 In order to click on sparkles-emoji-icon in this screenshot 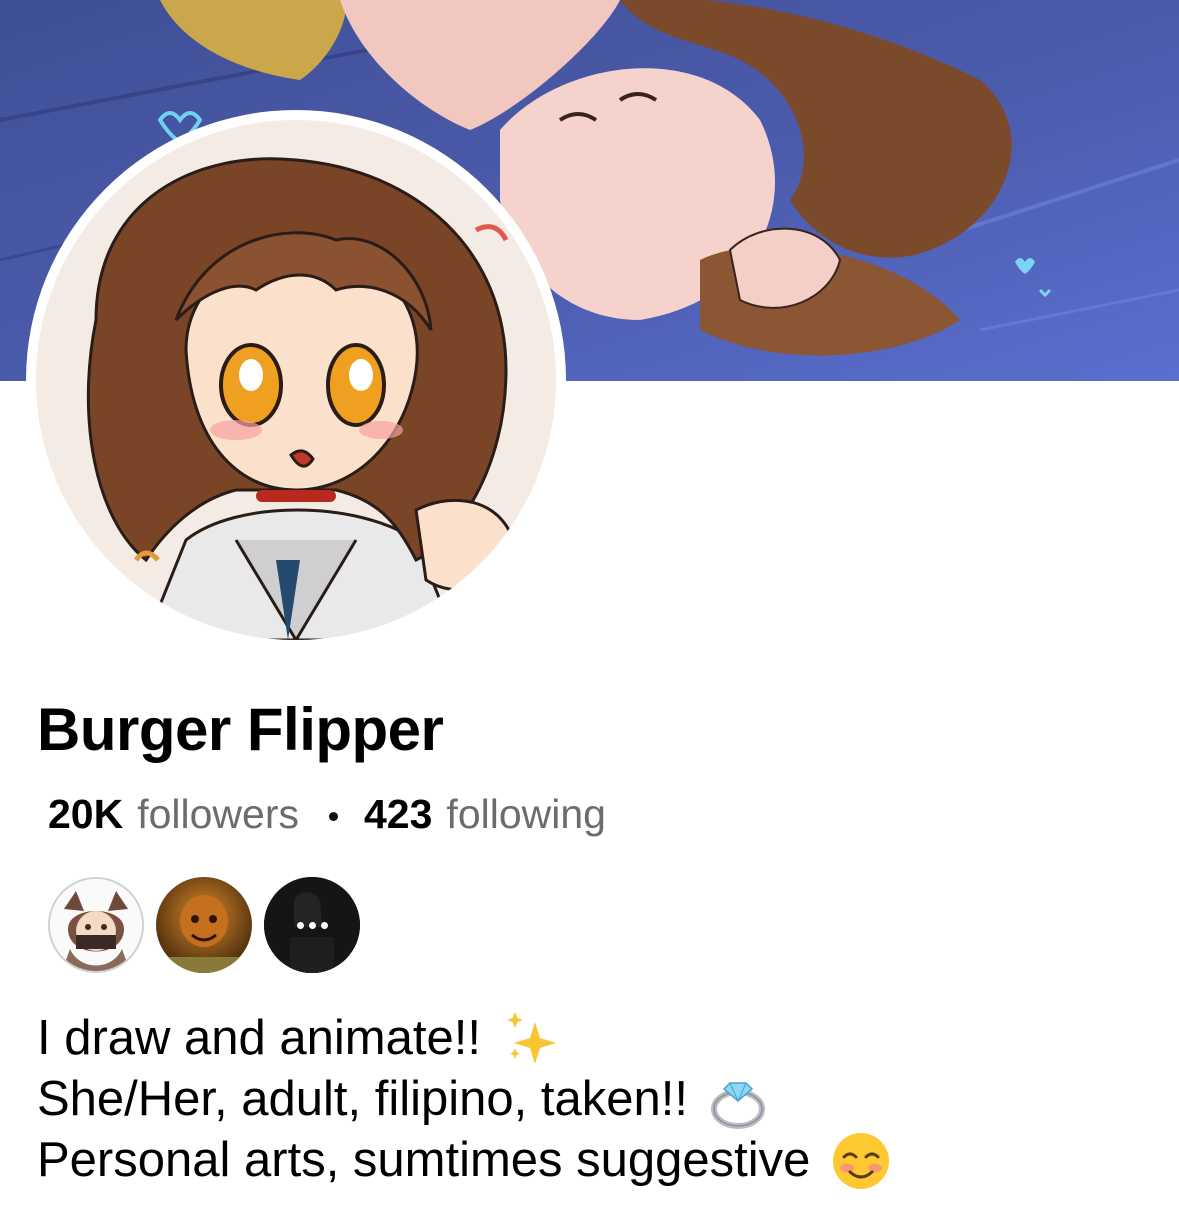, I will do `click(532, 1039)`.